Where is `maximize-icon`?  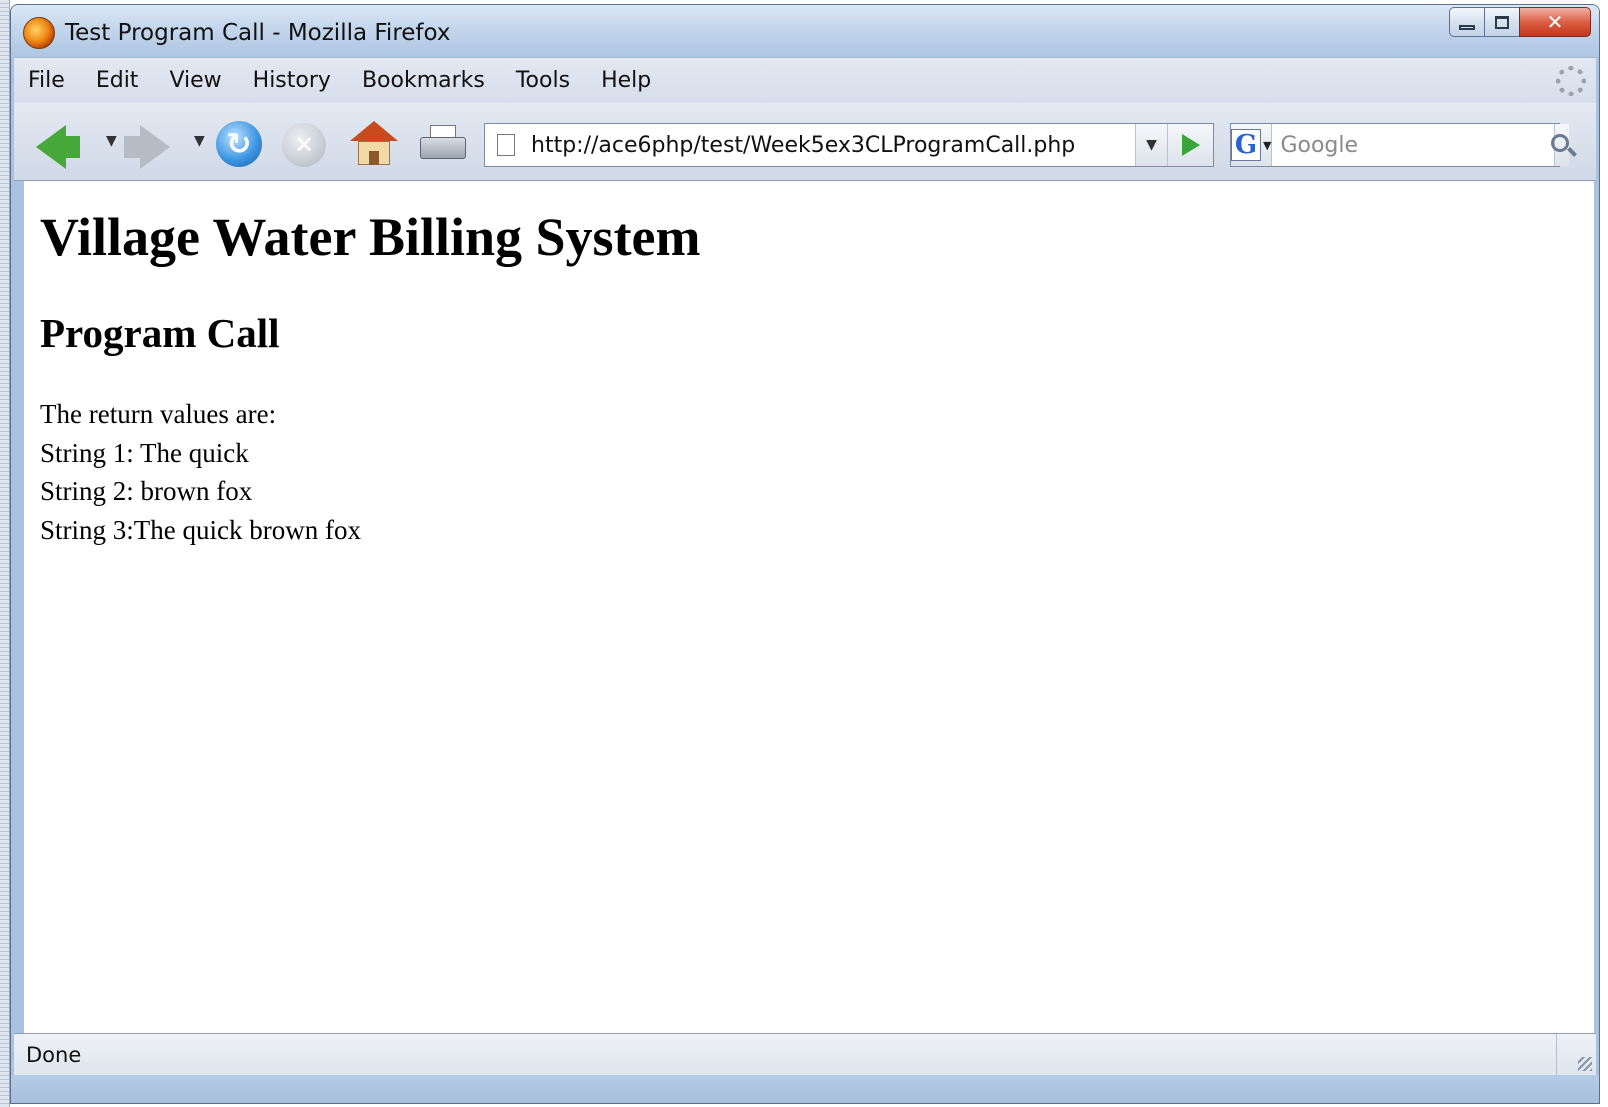
maximize-icon is located at coordinates (1502, 22).